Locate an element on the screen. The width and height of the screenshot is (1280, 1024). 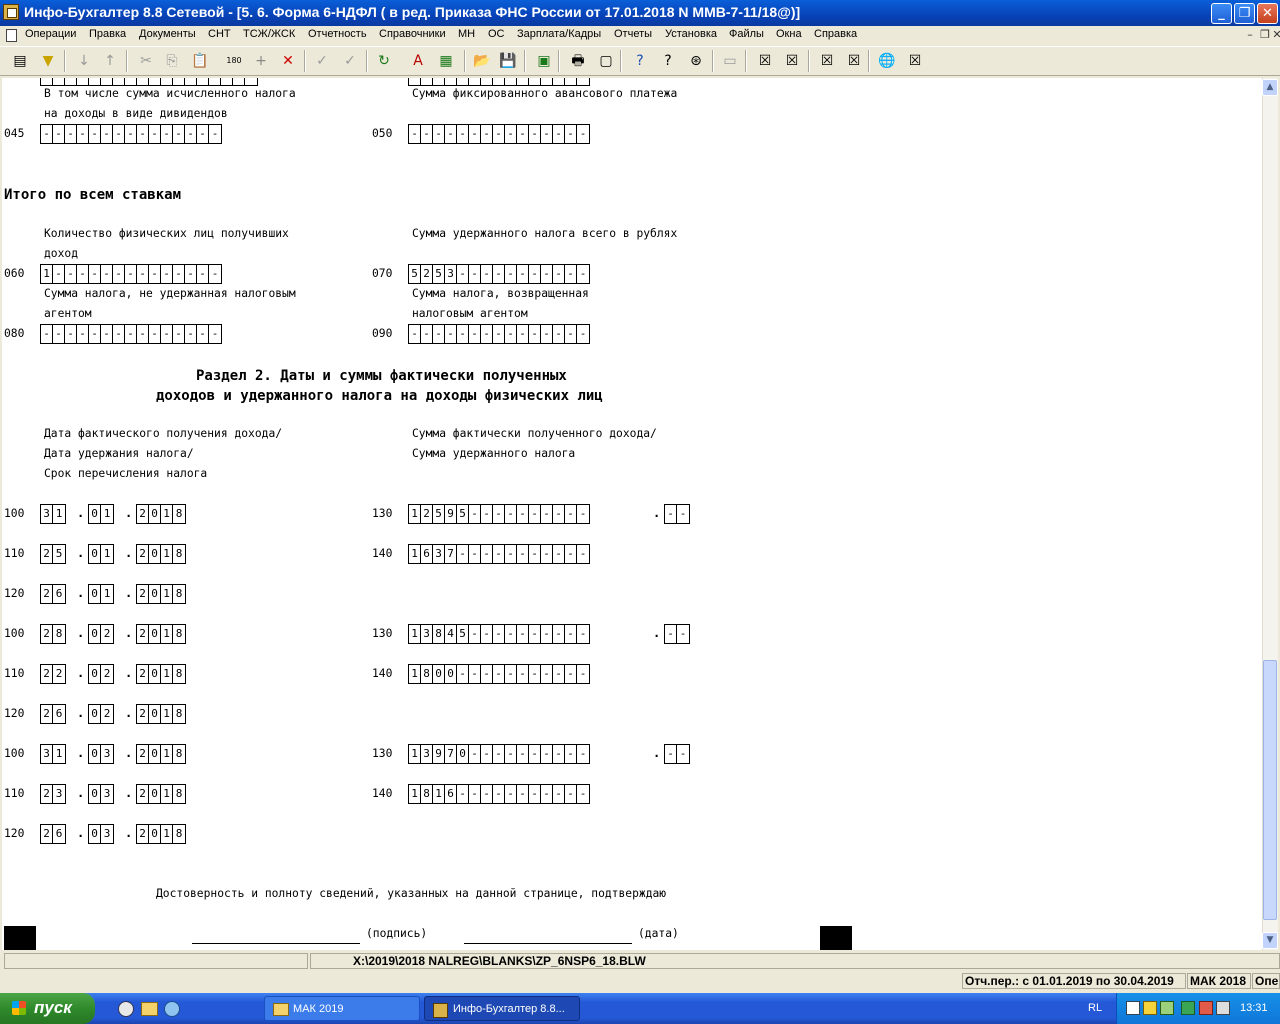
sort-asc-icon: ↓ is located at coordinates (84, 61).